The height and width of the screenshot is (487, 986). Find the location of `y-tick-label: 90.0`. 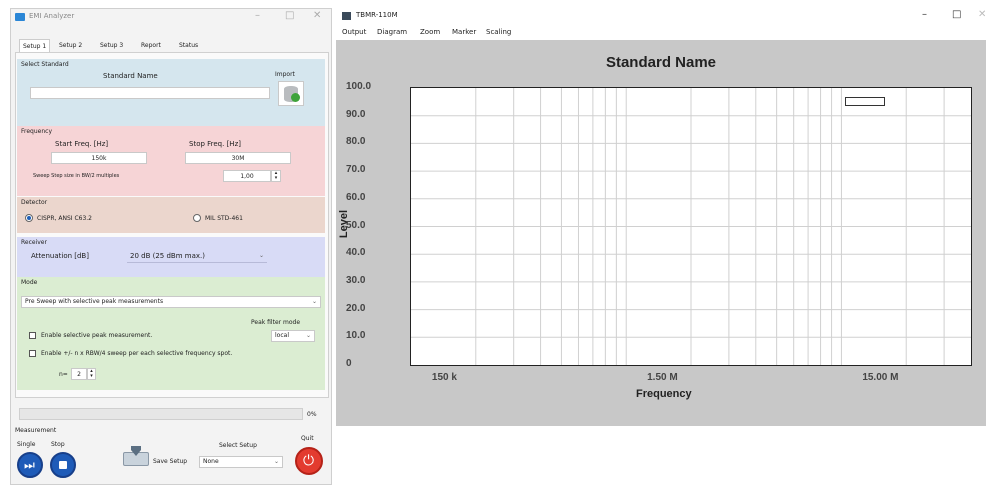

y-tick-label: 90.0 is located at coordinates (356, 114).